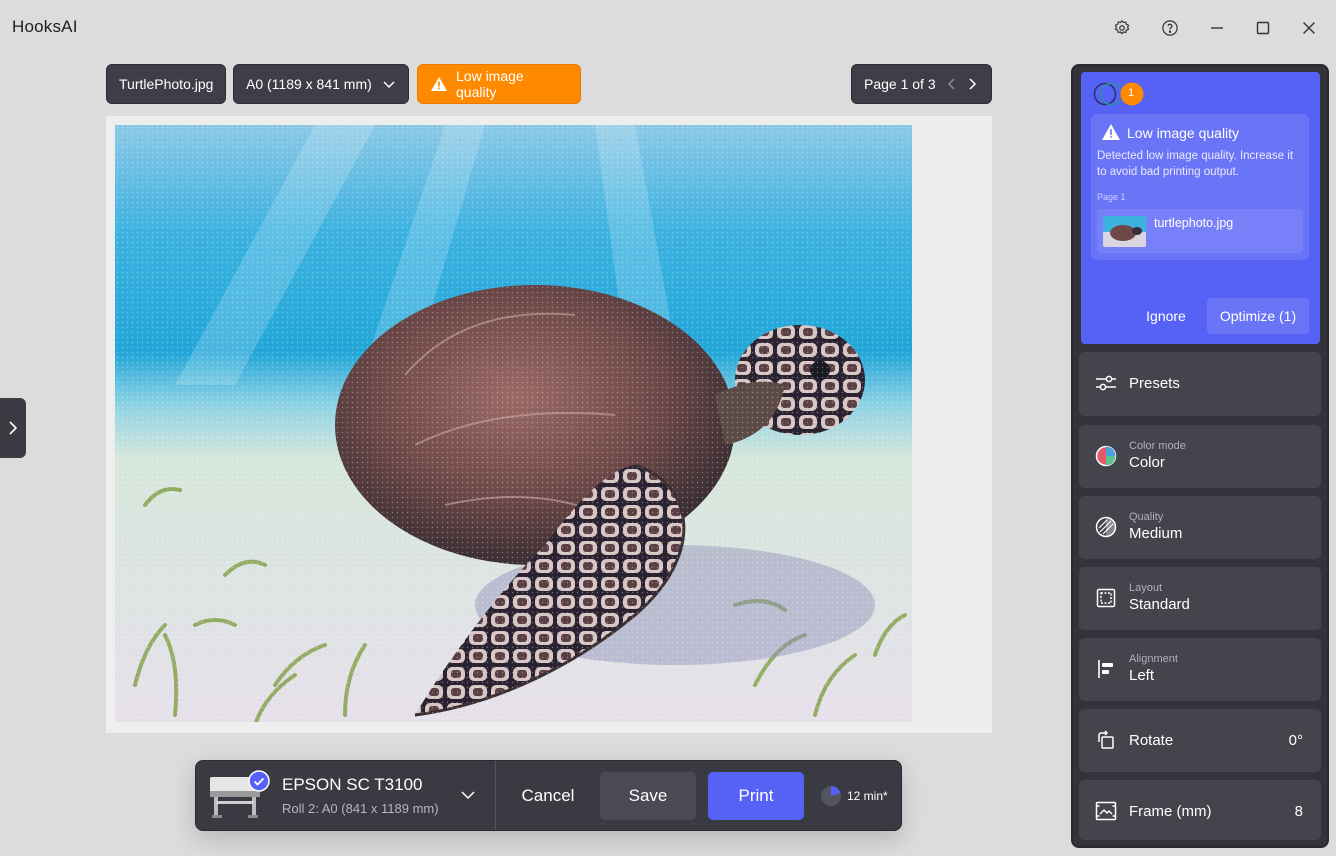 The width and height of the screenshot is (1336, 856). I want to click on layout-icon, so click(1106, 598).